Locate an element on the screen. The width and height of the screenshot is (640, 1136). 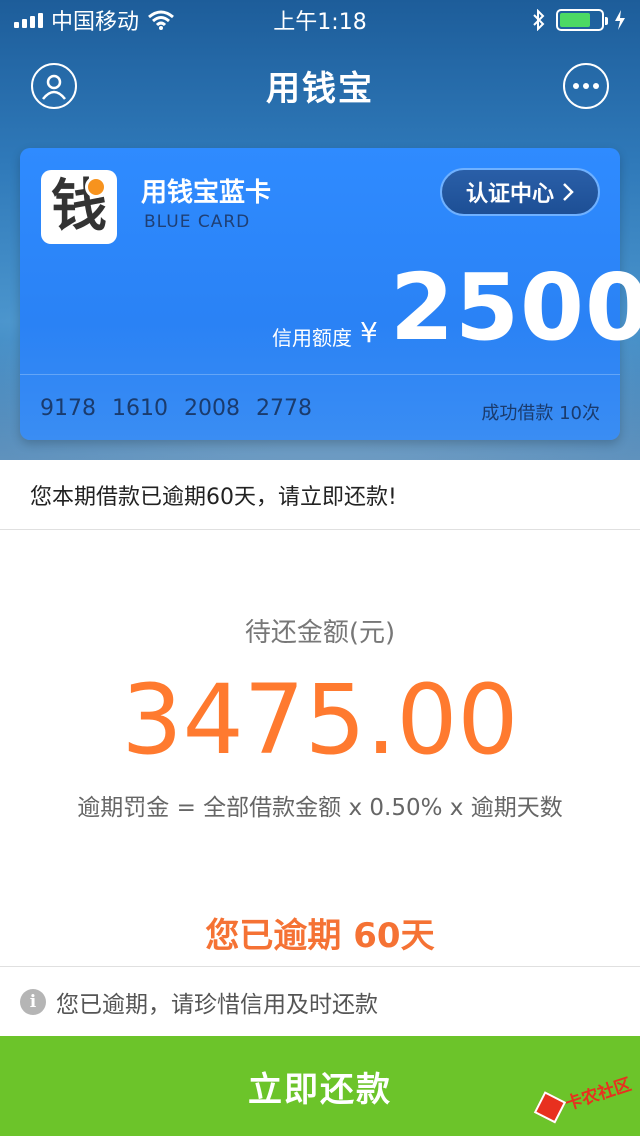
watermark-text: 卡农社区 is located at coordinates (598, 1094).